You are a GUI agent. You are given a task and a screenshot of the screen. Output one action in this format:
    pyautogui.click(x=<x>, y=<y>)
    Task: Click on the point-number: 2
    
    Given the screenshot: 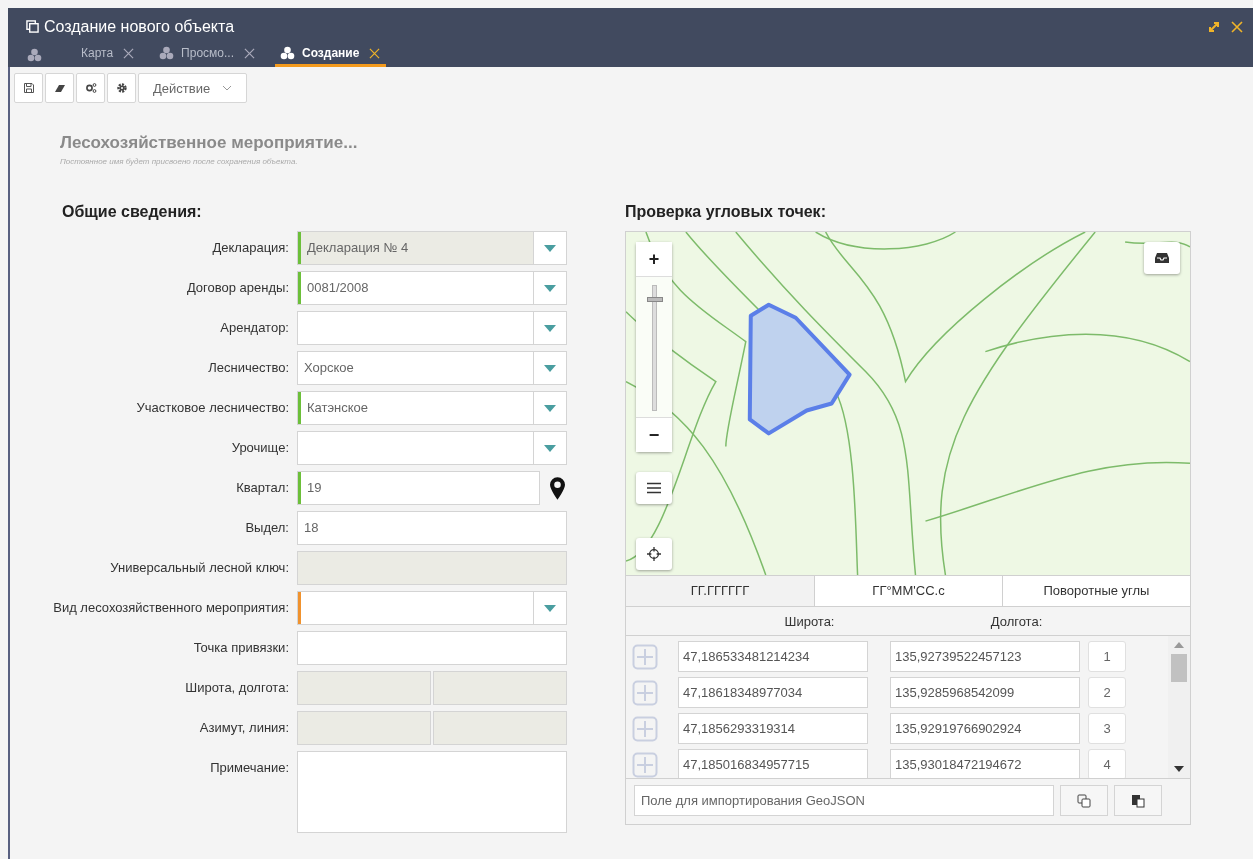 What is the action you would take?
    pyautogui.click(x=1107, y=692)
    